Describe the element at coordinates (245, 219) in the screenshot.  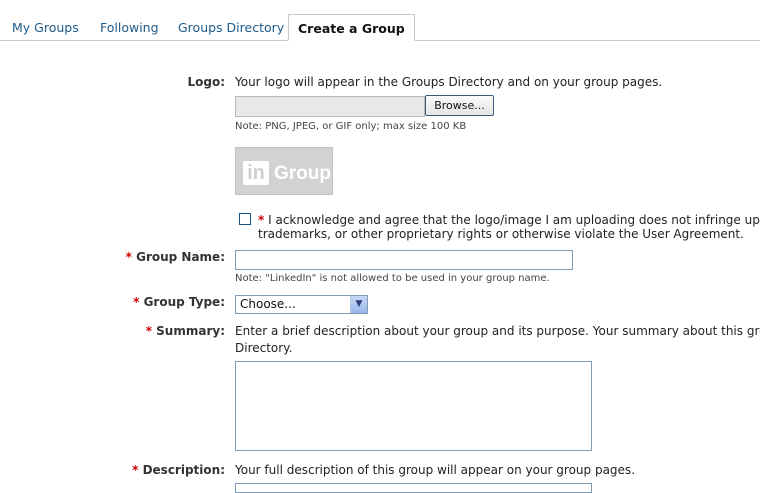
I see `acknowledge-checkbox` at that location.